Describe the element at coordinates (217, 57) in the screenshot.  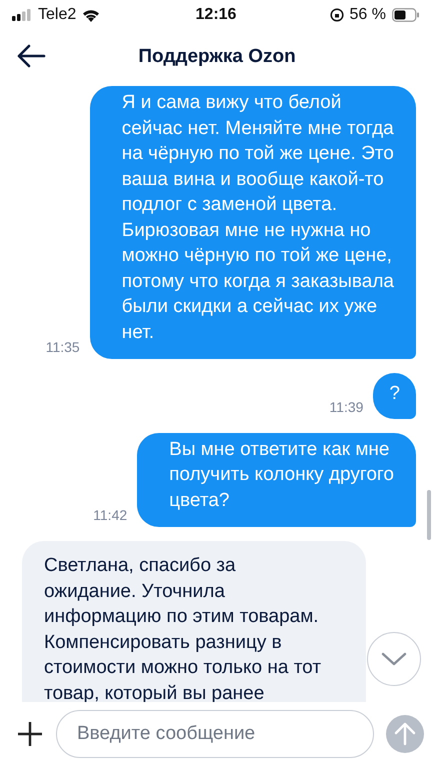
I see `chat-title: Поддержка Ozon` at that location.